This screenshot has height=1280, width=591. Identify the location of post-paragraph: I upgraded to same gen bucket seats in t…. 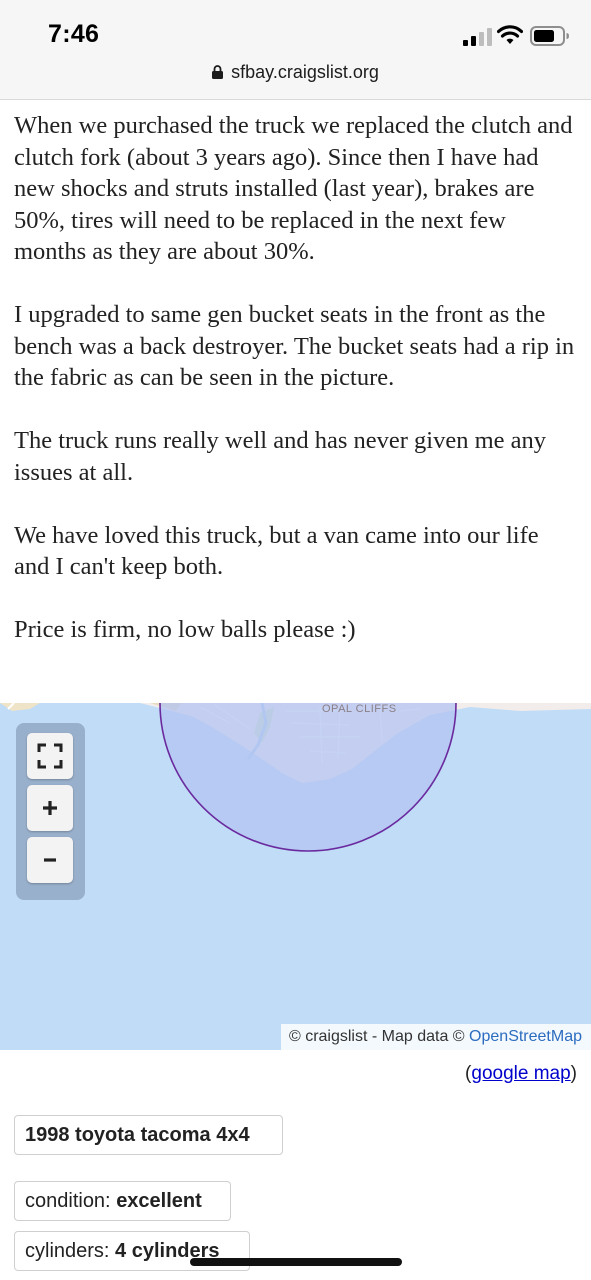
(294, 346).